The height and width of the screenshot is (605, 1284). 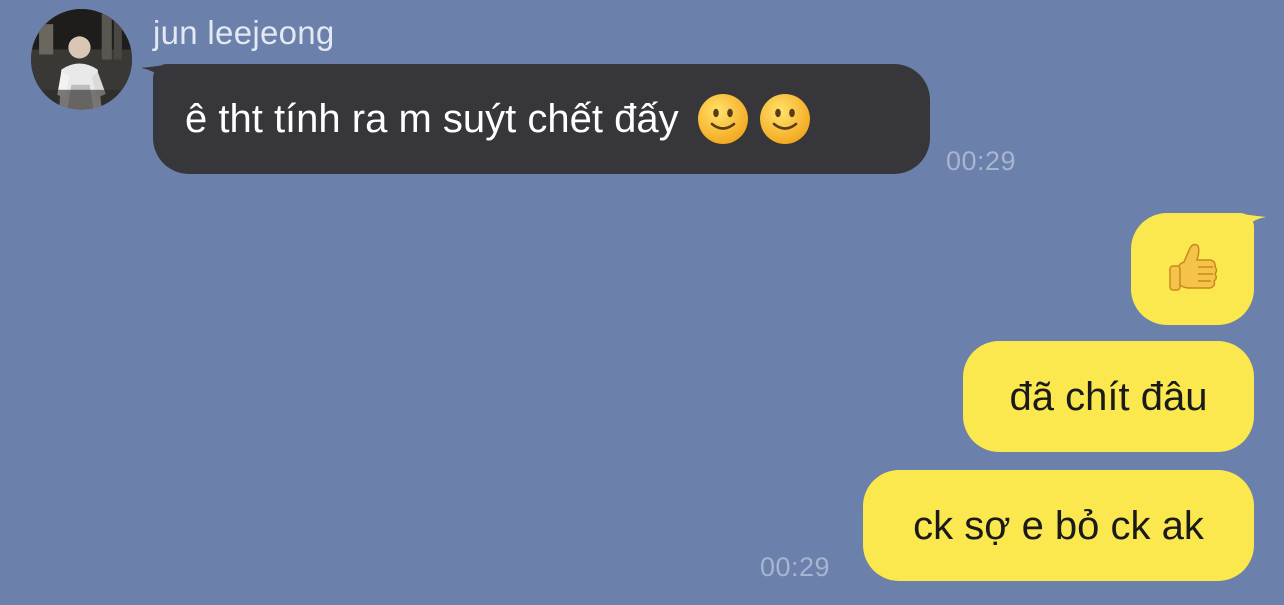 I want to click on outgoing-message-bubble: đã chít đâu, so click(x=1108, y=396).